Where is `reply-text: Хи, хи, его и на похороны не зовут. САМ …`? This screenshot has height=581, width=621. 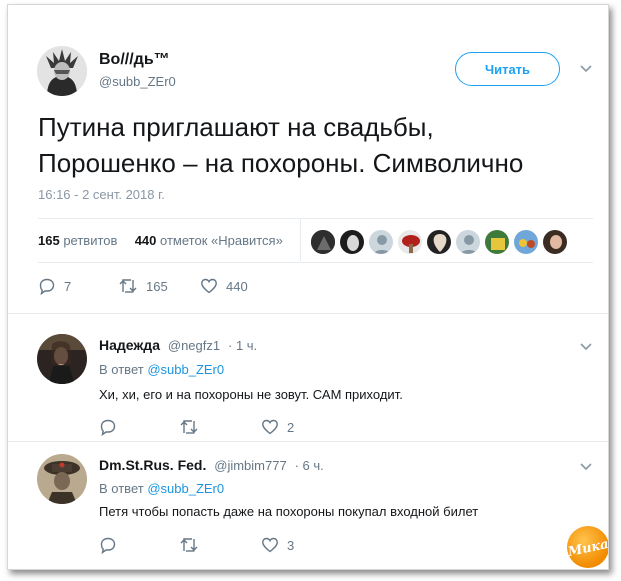
reply-text: Хи, хи, его и на похороны не зовут. САМ … is located at coordinates (251, 394).